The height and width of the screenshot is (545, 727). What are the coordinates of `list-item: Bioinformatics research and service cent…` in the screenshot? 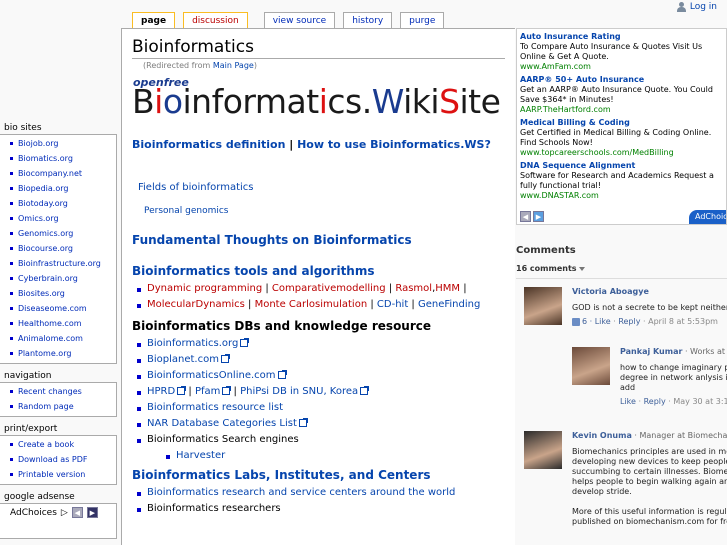 It's located at (318, 493).